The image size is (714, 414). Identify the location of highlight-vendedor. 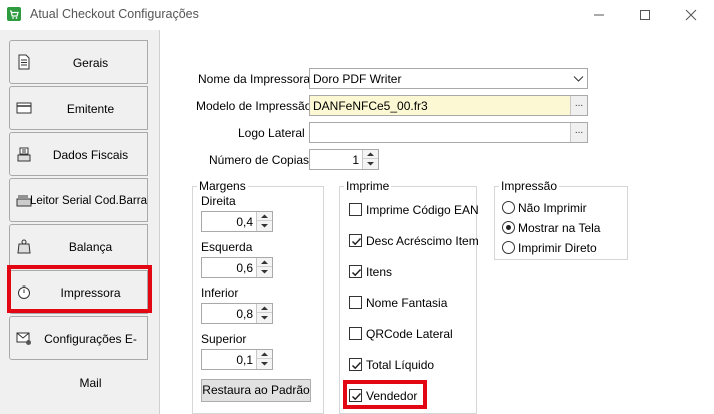
(385, 394).